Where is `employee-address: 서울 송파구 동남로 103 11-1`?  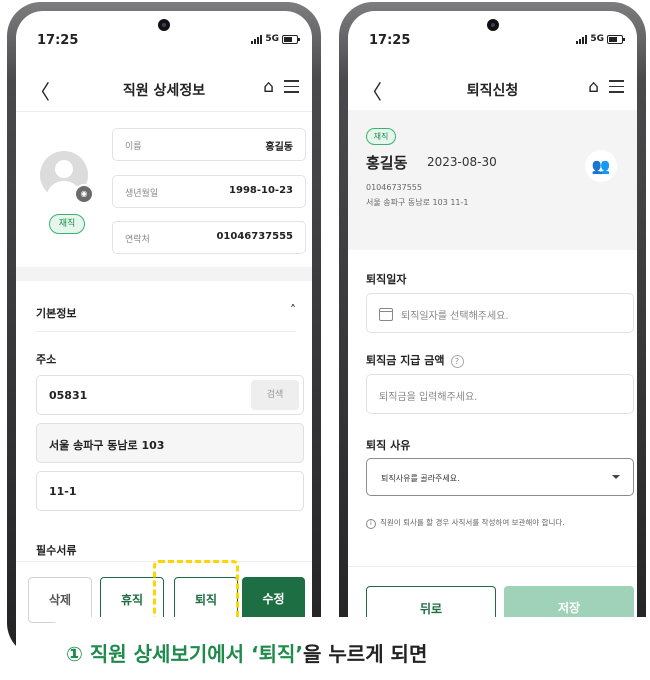 employee-address: 서울 송파구 동남로 103 11-1 is located at coordinates (417, 202).